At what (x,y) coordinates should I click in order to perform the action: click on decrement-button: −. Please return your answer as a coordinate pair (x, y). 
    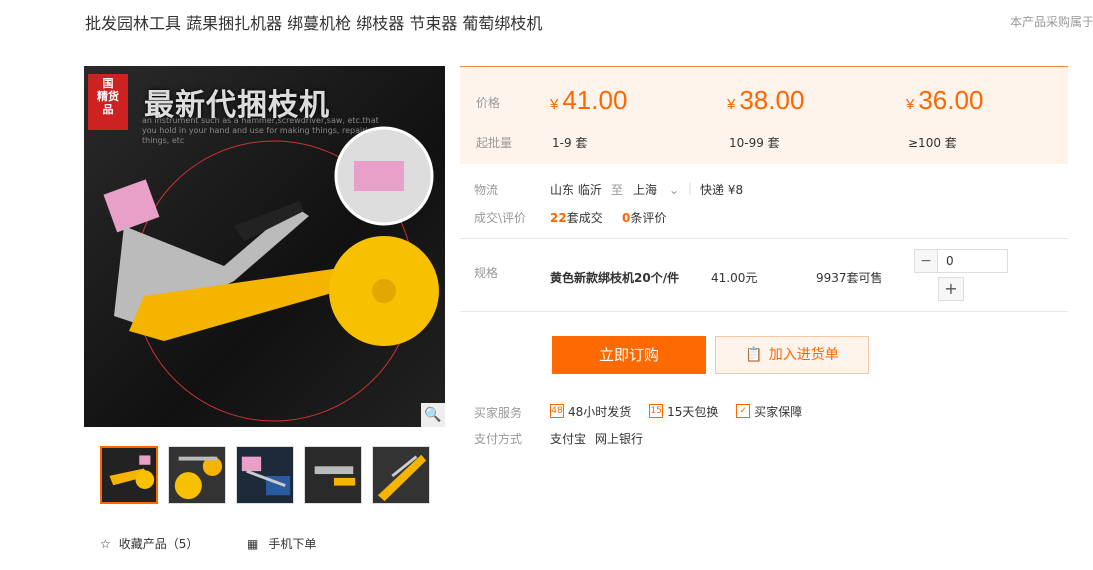
    Looking at the image, I should click on (926, 261).